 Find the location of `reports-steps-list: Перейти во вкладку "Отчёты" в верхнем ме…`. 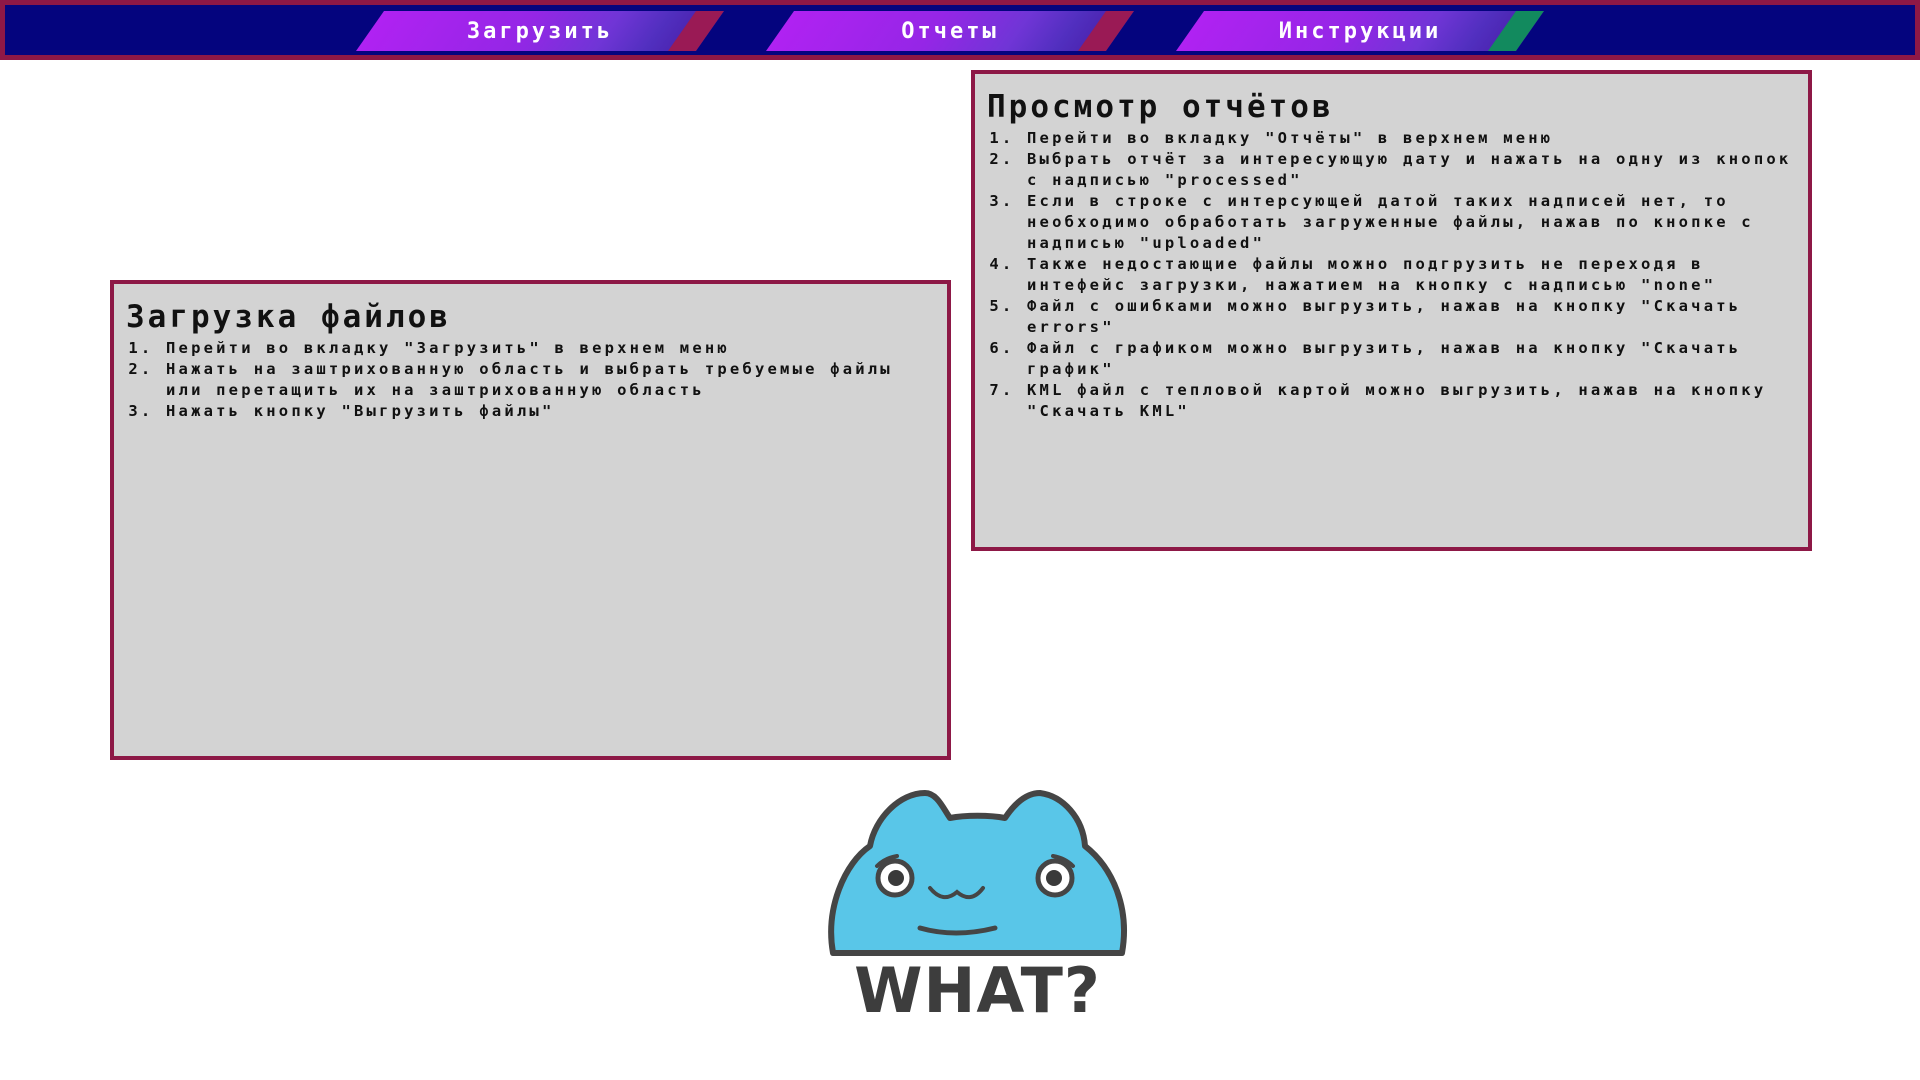

reports-steps-list: Перейти во вкладку "Отчёты" в верхнем ме… is located at coordinates (1391, 275).